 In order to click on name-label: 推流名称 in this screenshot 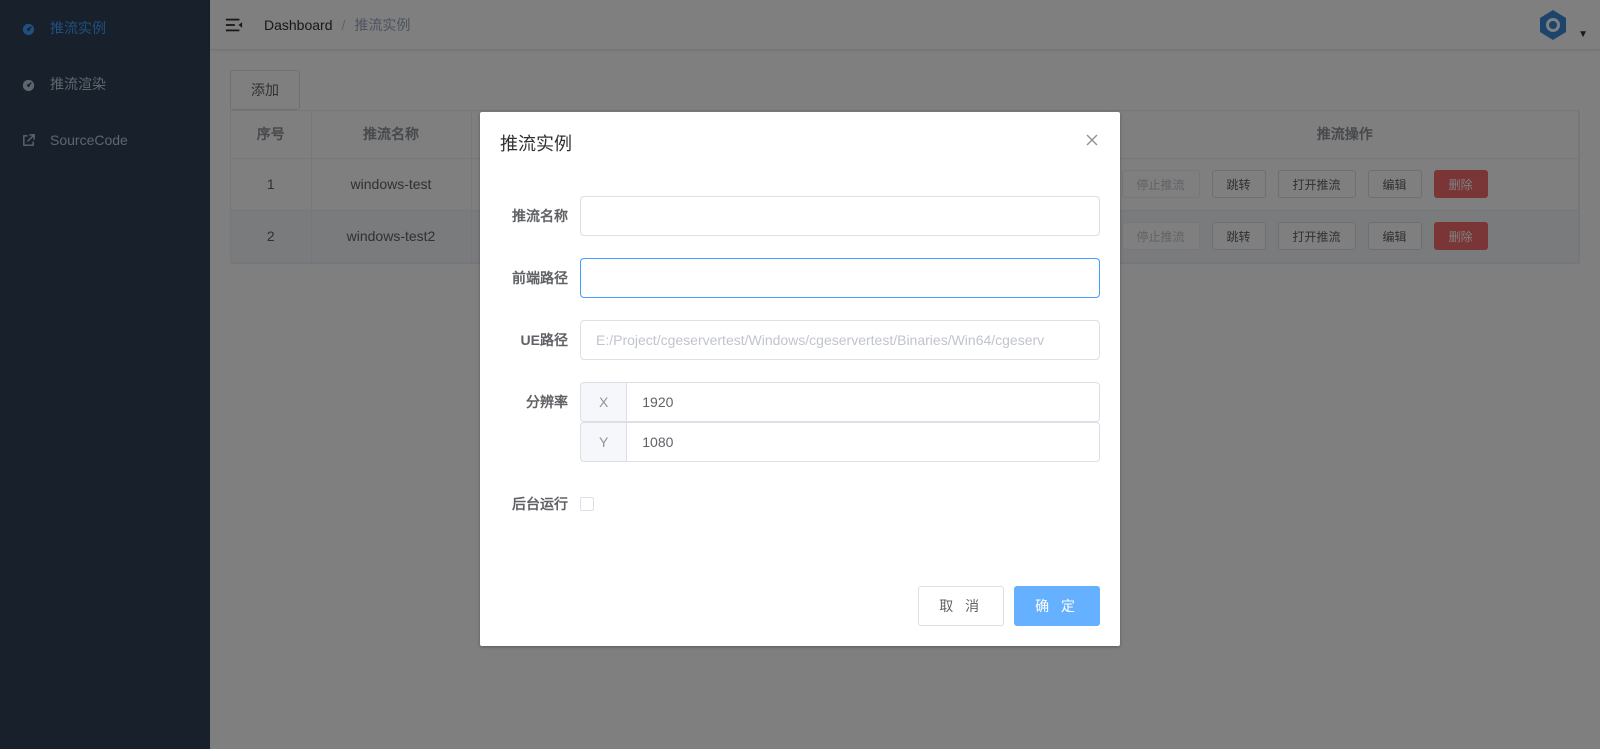, I will do `click(540, 216)`.